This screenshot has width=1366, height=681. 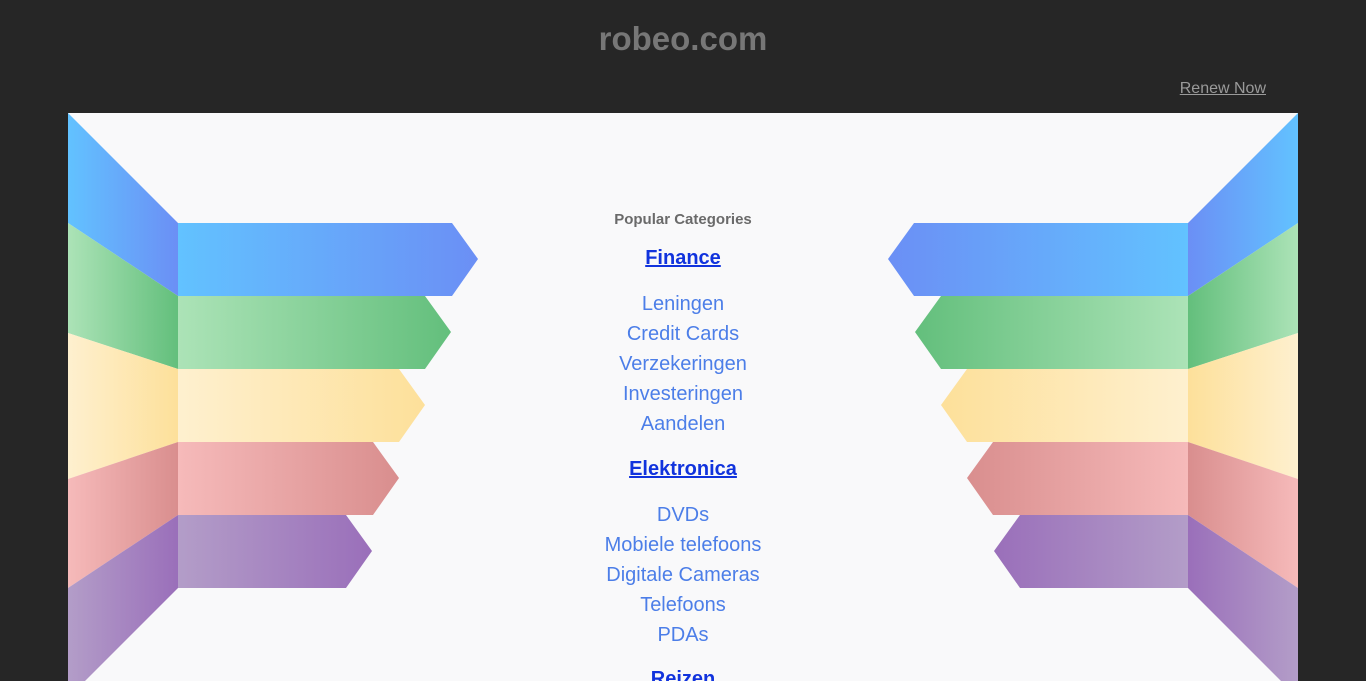 What do you see at coordinates (683, 258) in the screenshot?
I see `category-finance: Finance` at bounding box center [683, 258].